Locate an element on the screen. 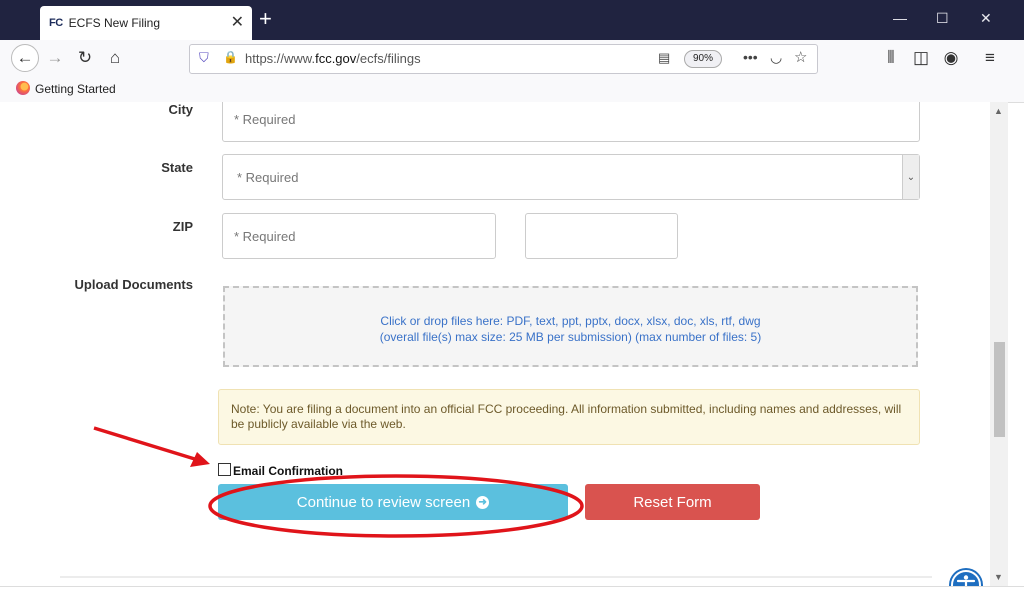 This screenshot has height=602, width=1024. red-ellipse-annotation is located at coordinates (396, 506).